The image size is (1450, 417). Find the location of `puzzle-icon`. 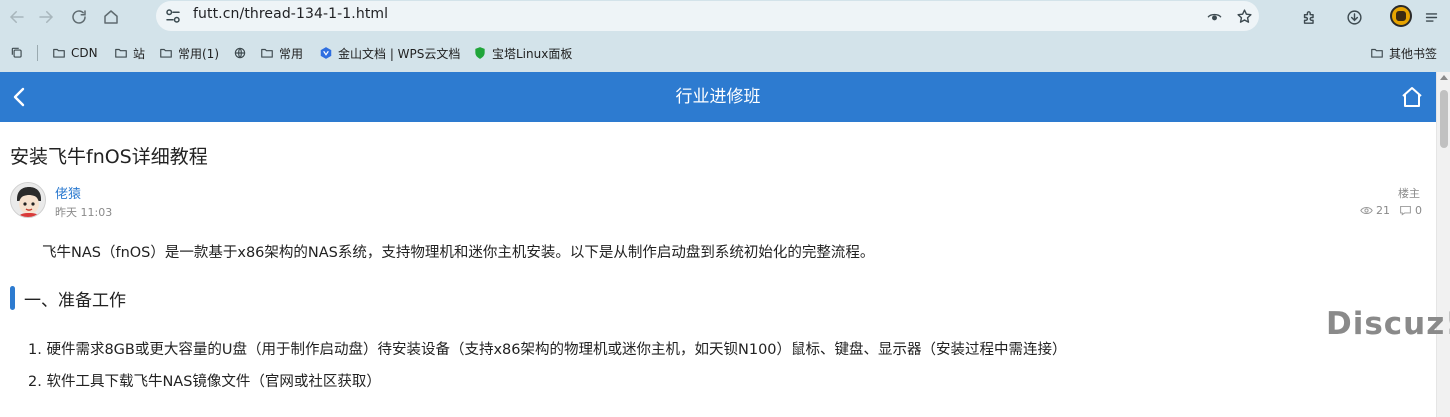

puzzle-icon is located at coordinates (1308, 17).